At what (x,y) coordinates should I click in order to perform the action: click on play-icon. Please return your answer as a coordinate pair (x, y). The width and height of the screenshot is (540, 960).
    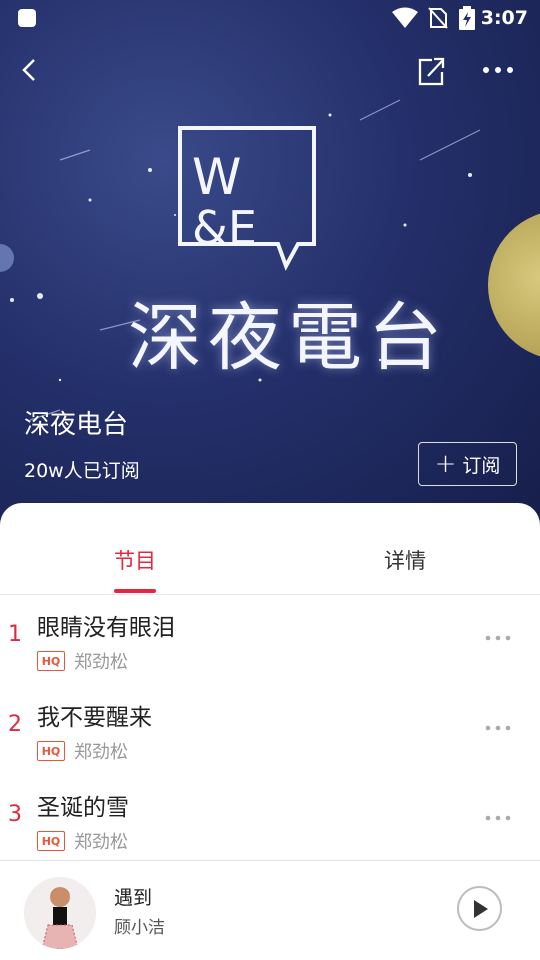
    Looking at the image, I should click on (480, 908).